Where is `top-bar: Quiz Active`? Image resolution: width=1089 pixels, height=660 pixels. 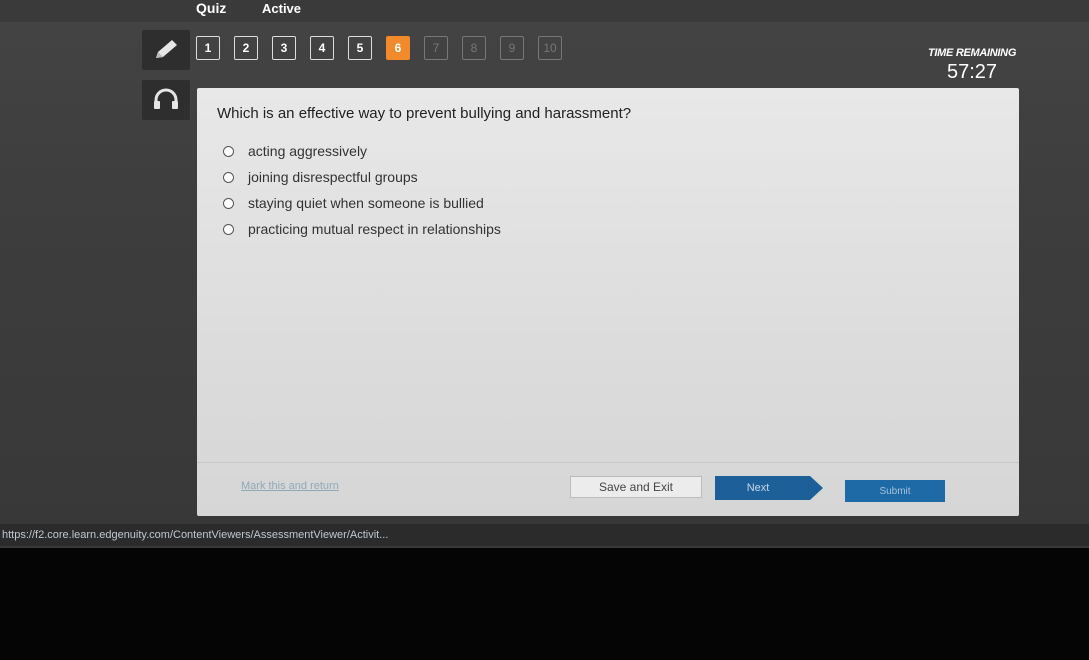 top-bar: Quiz Active is located at coordinates (544, 11).